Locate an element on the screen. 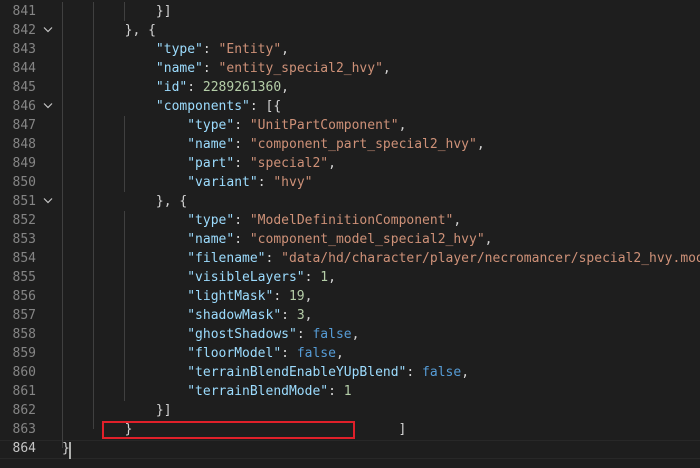 The width and height of the screenshot is (700, 468). code-line: 857 "shadowMask": 3, is located at coordinates (350, 315).